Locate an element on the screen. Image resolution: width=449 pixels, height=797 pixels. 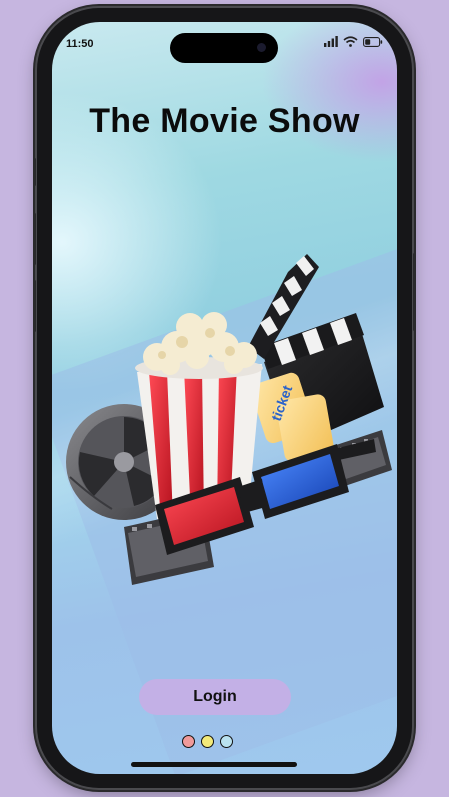
power-button is located at coordinates (414, 292).